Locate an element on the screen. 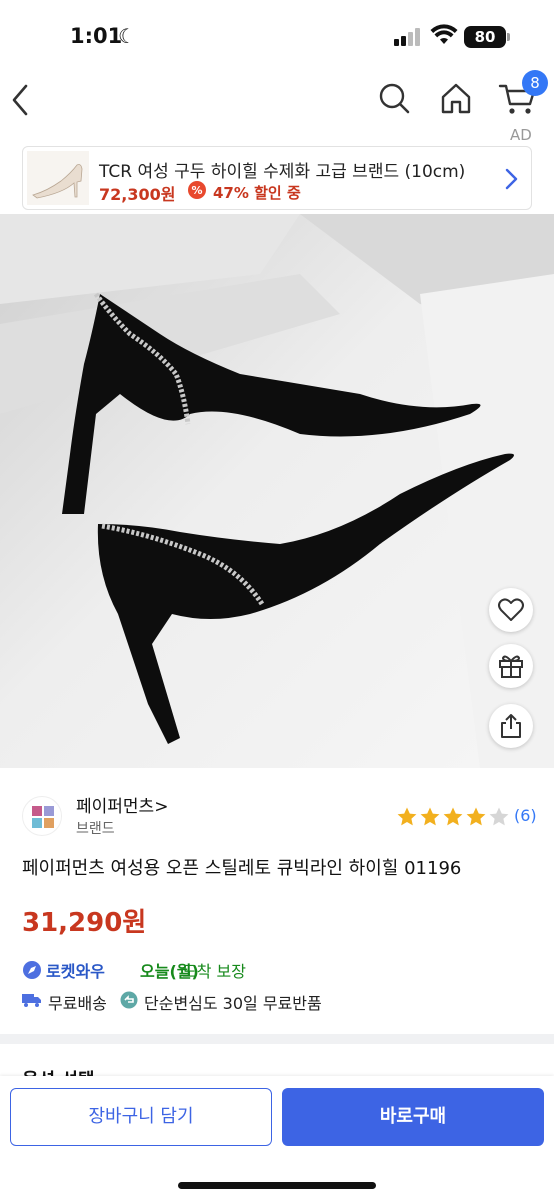  free-return-label: 단순변심도 30일 무료반품 is located at coordinates (233, 1003).